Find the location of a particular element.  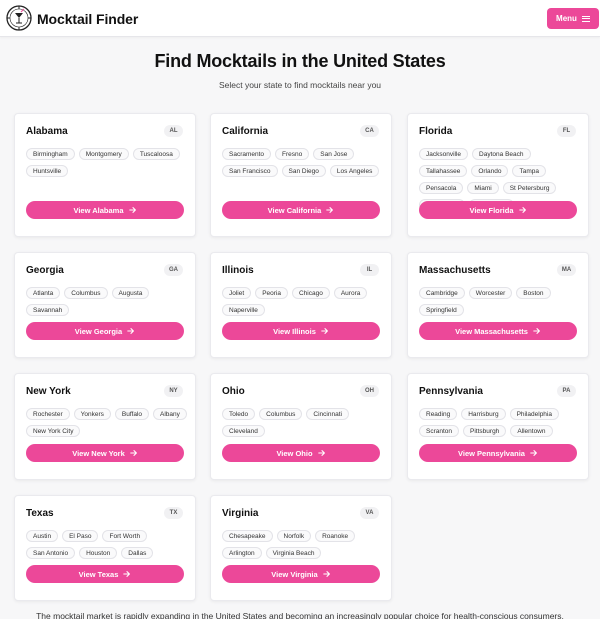

view-state-button: View Massachusetts is located at coordinates (498, 331).